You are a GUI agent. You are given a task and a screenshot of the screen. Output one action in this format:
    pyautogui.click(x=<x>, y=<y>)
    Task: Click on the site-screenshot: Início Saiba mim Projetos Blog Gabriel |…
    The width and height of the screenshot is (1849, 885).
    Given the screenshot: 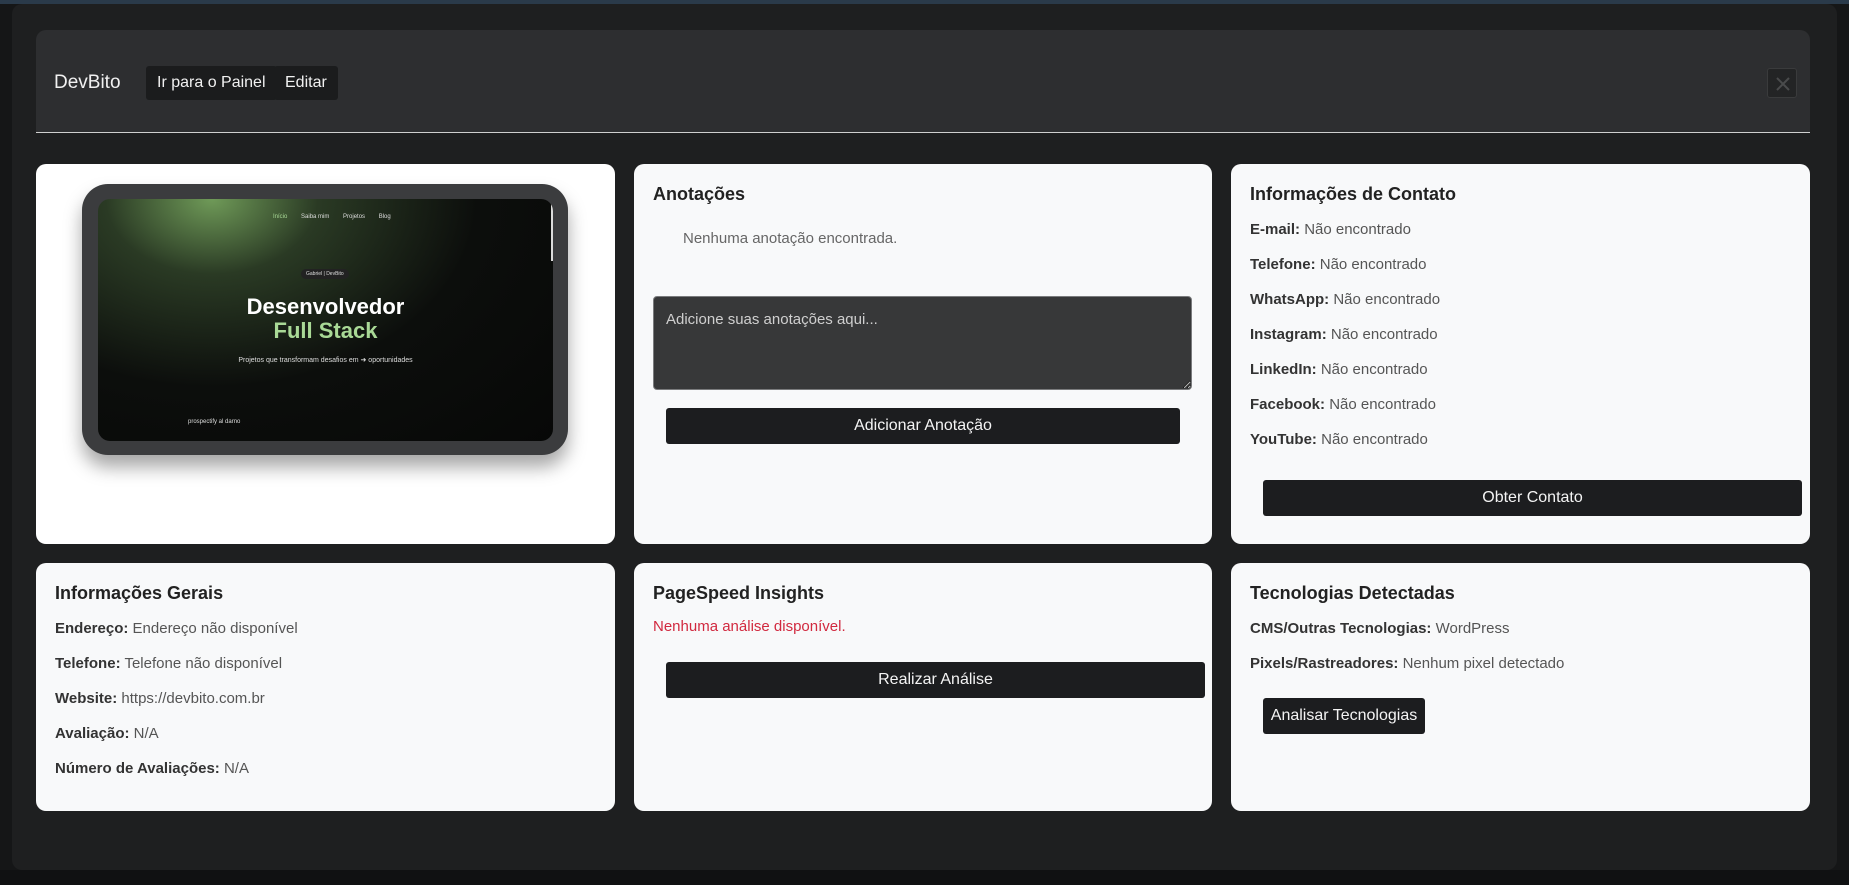 What is the action you would take?
    pyautogui.click(x=325, y=320)
    